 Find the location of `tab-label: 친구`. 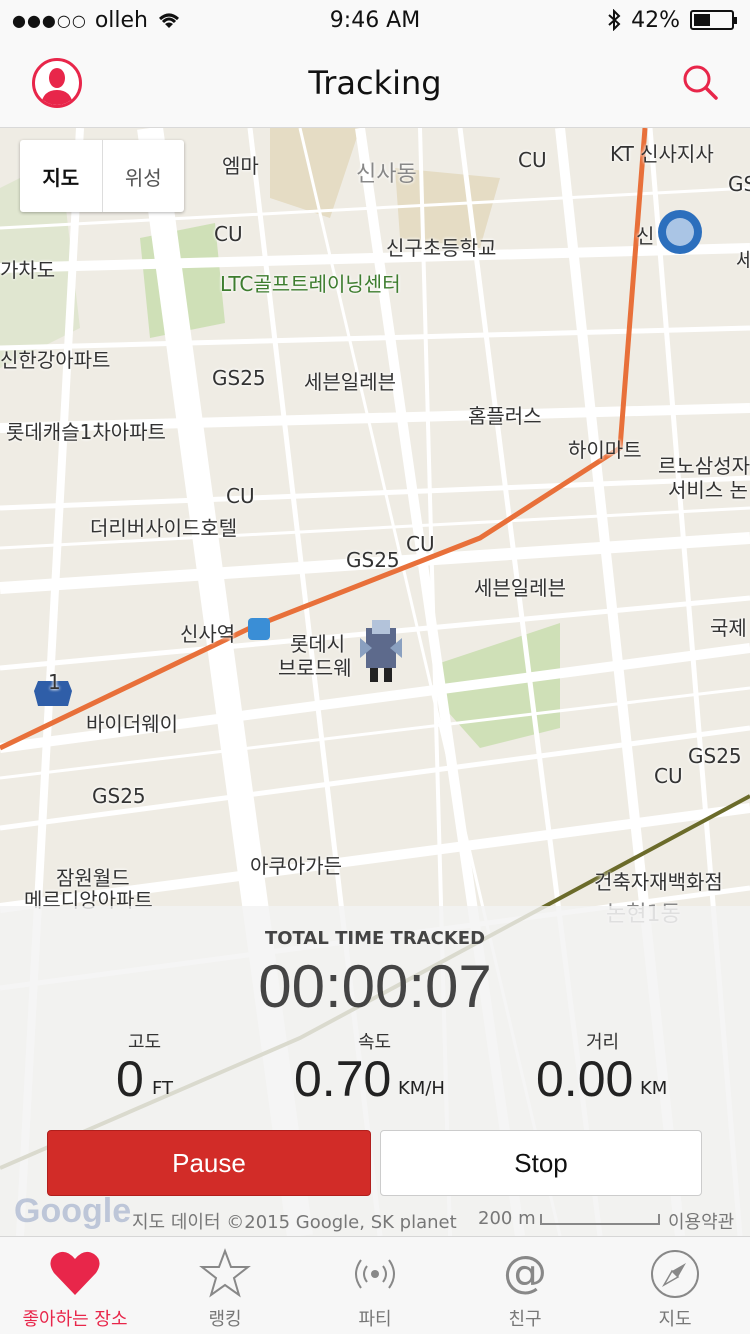

tab-label: 친구 is located at coordinates (525, 1319).